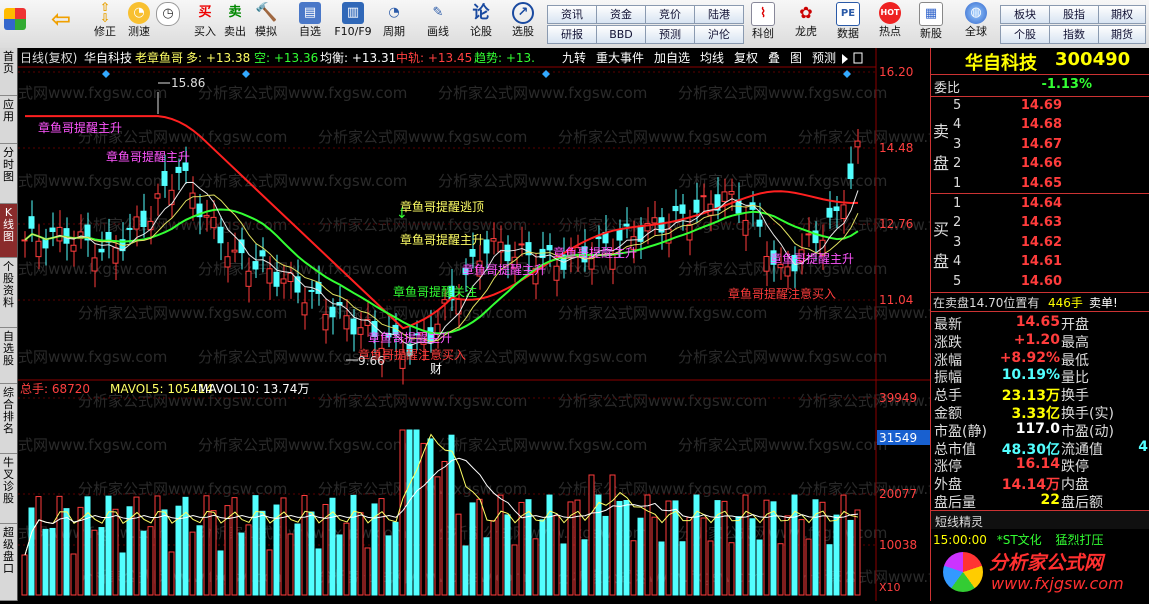 The width and height of the screenshot is (1149, 604). Describe the element at coordinates (620, 58) in the screenshot. I see `chart-header-button: 重大事件` at that location.